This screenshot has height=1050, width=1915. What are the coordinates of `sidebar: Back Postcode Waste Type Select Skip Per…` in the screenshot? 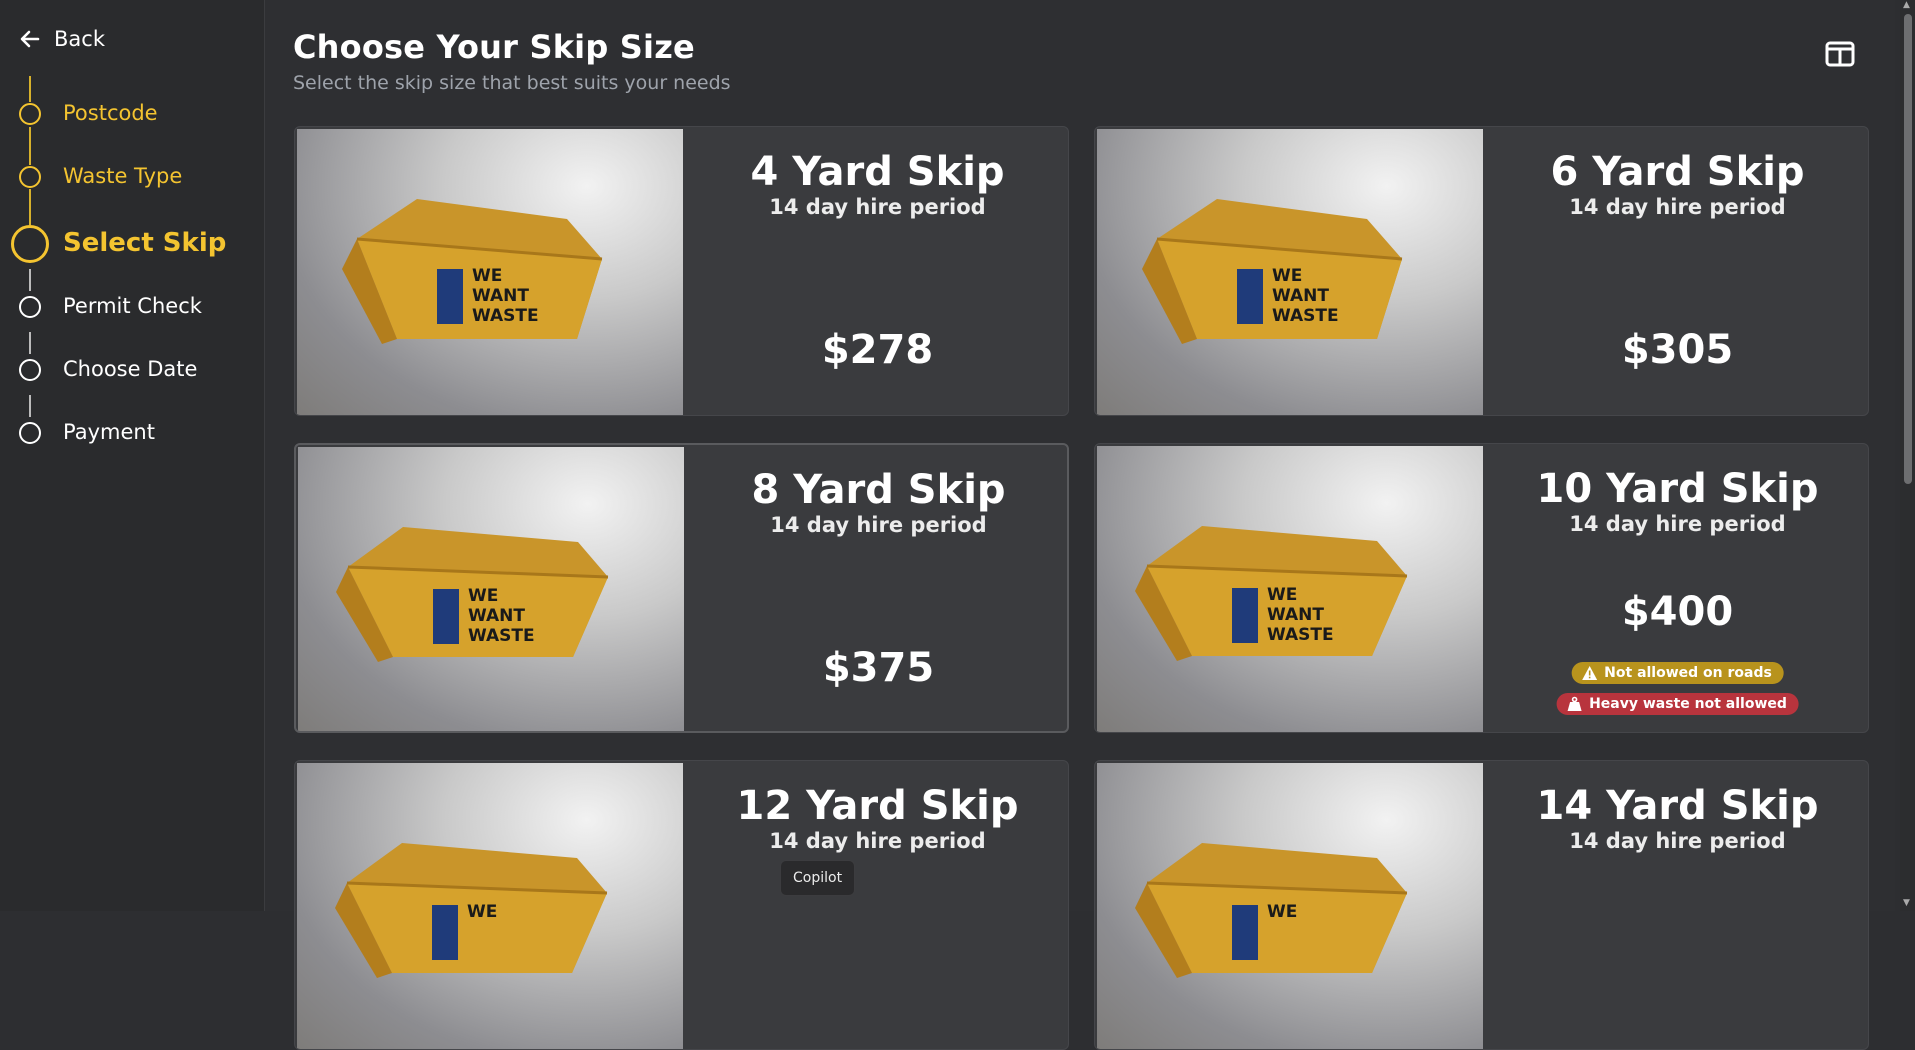 It's located at (132, 455).